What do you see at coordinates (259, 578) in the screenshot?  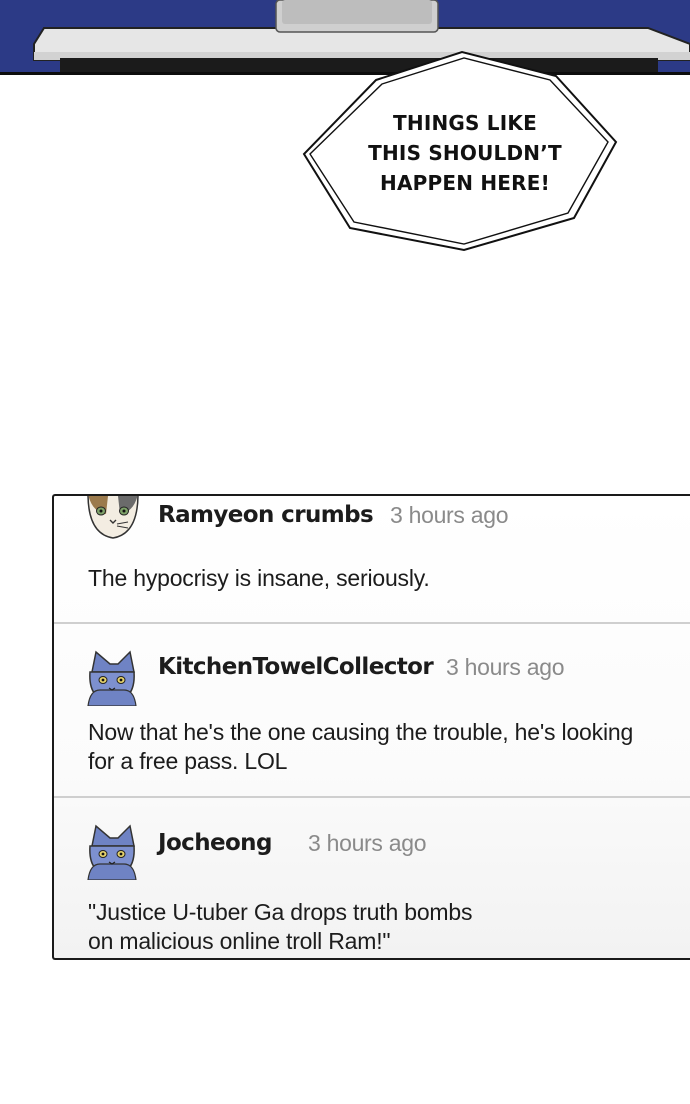 I see `comment-text-line: The hypocrisy is insane, seriously.` at bounding box center [259, 578].